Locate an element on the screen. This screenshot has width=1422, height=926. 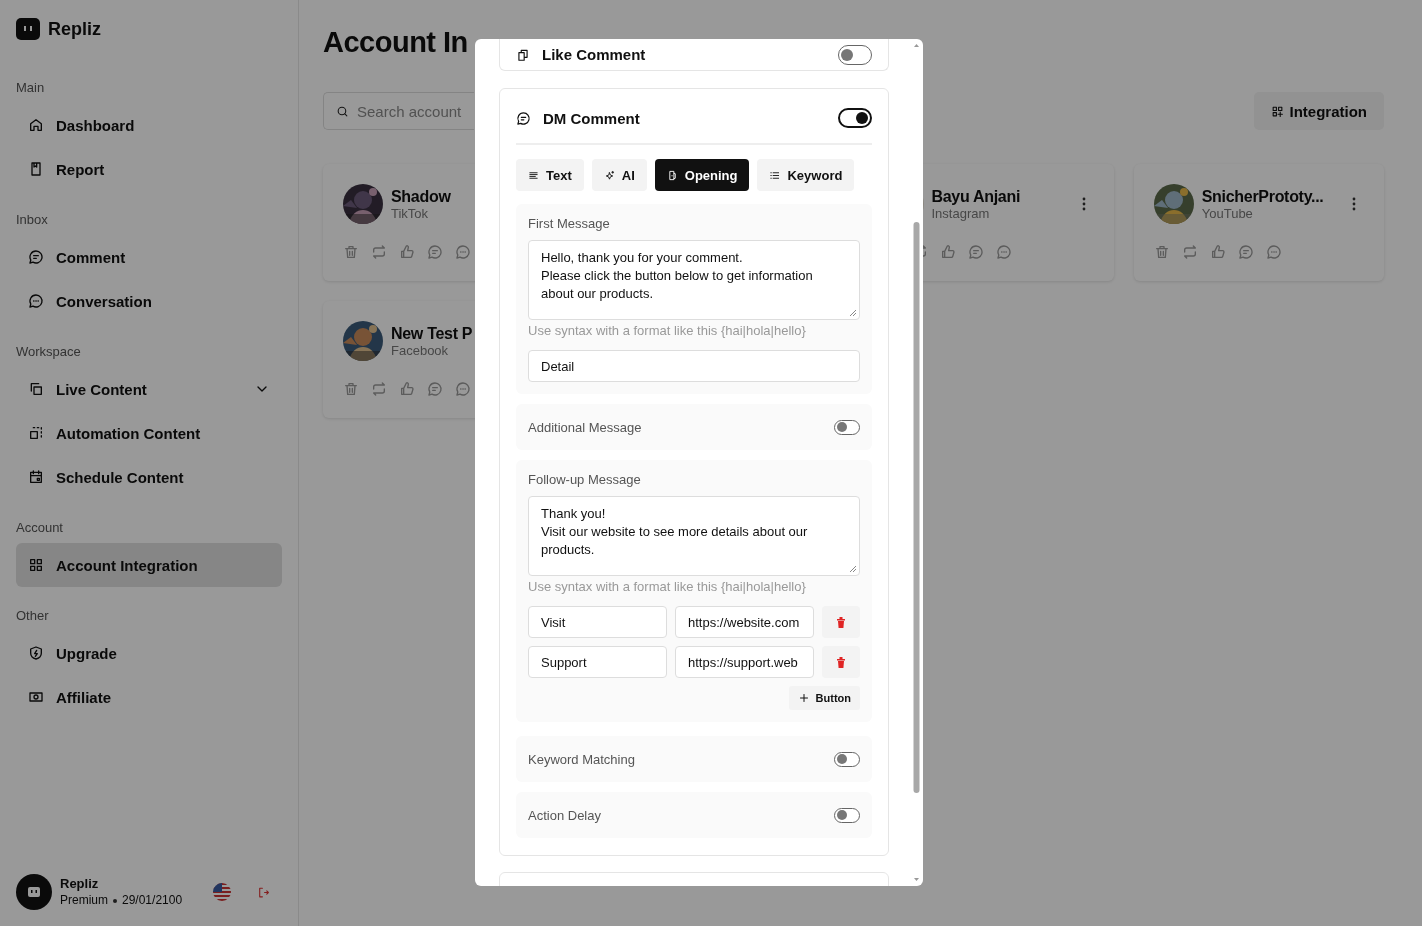
grid-plus-icon is located at coordinates (1277, 111).